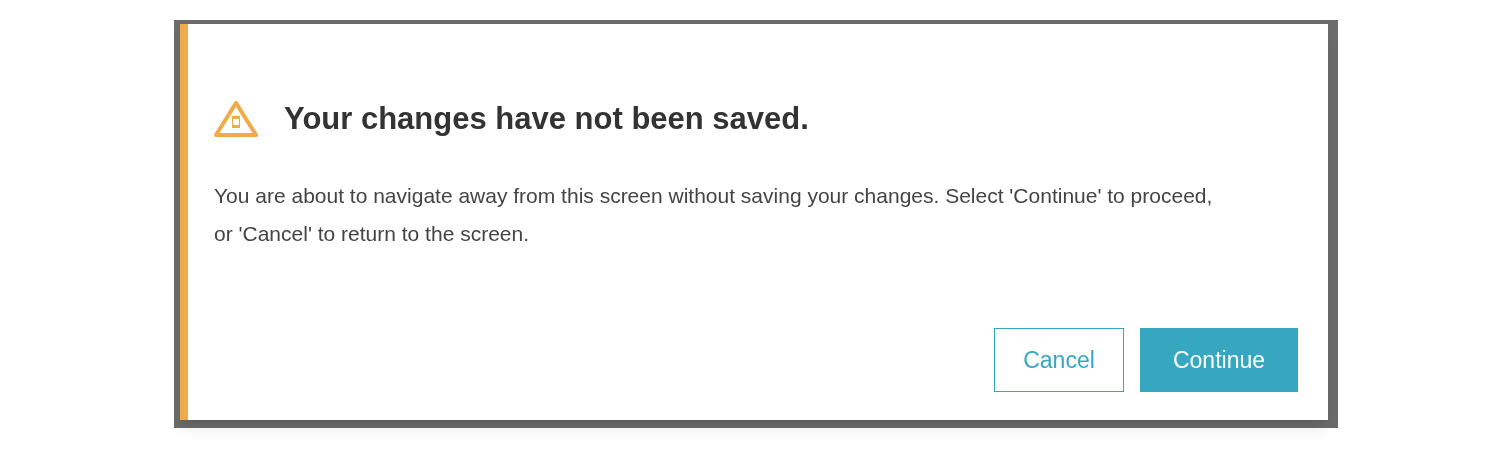 This screenshot has height=450, width=1512. I want to click on continue-button: Continue, so click(1219, 360).